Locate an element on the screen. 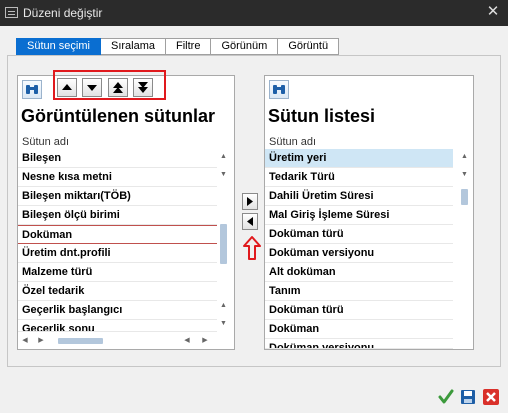 This screenshot has height=413, width=508. list-item: Alt doküman is located at coordinates (359, 272).